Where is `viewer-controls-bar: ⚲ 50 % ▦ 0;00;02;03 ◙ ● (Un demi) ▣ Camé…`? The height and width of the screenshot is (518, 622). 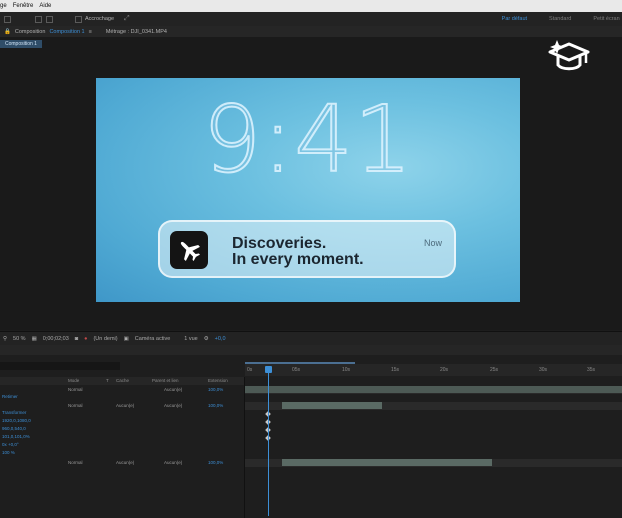 viewer-controls-bar: ⚲ 50 % ▦ 0;00;02;03 ◙ ● (Un demi) ▣ Camé… is located at coordinates (311, 338).